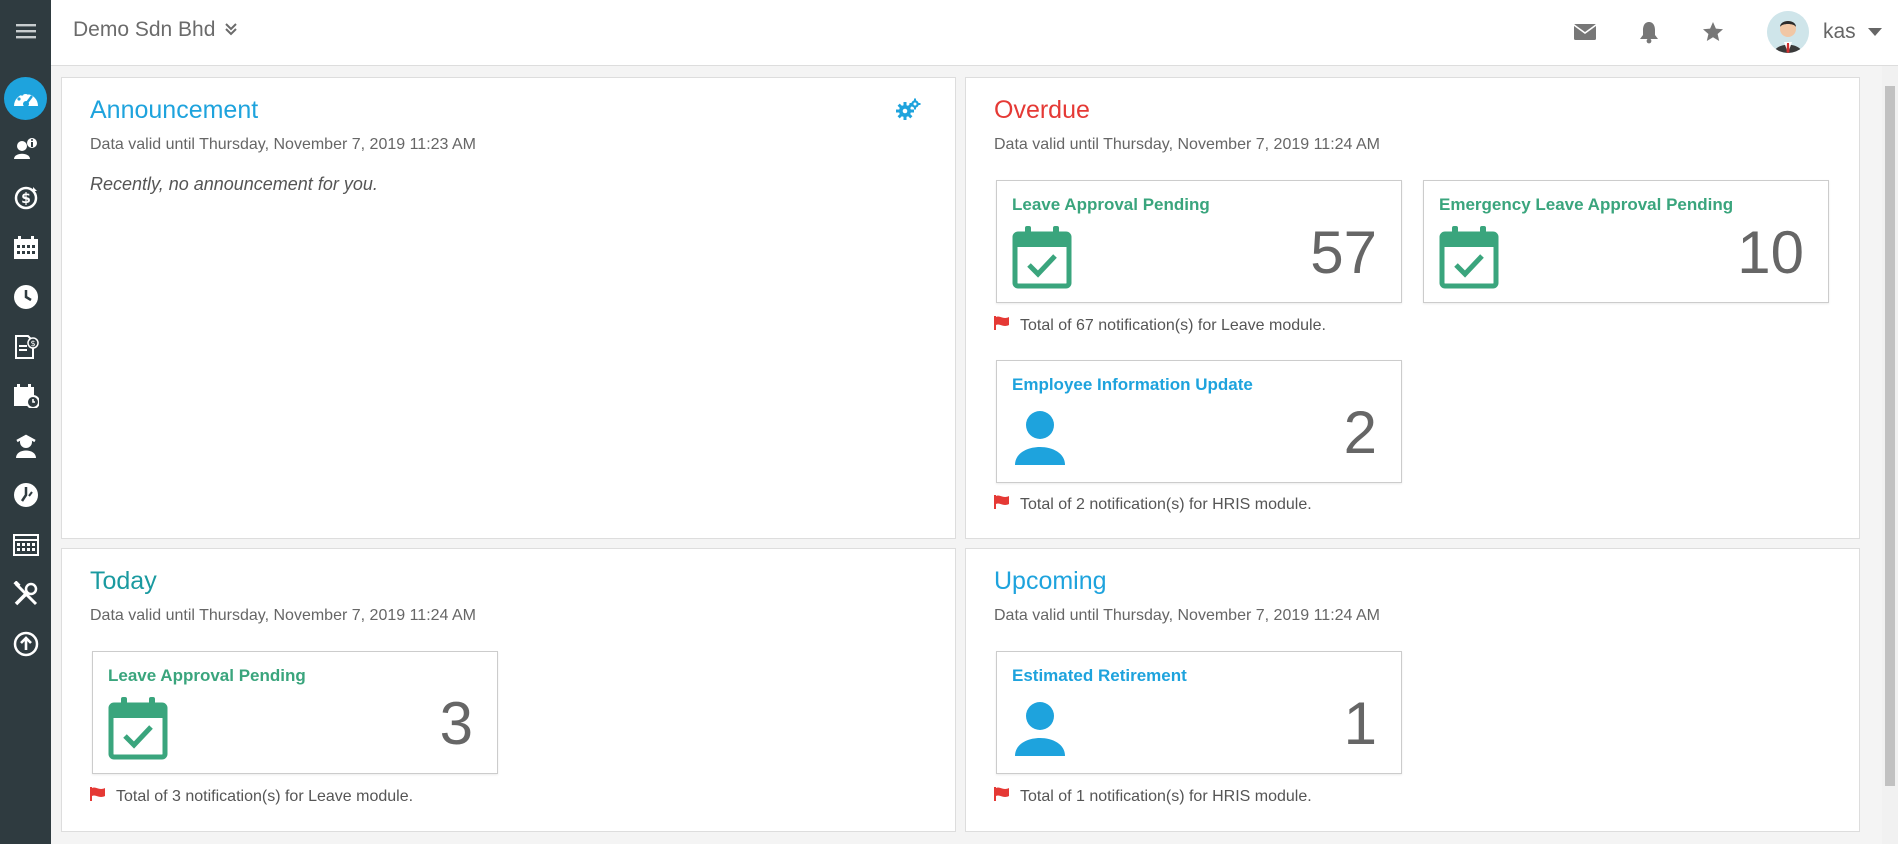  I want to click on panel-title: Upcoming, so click(1050, 581).